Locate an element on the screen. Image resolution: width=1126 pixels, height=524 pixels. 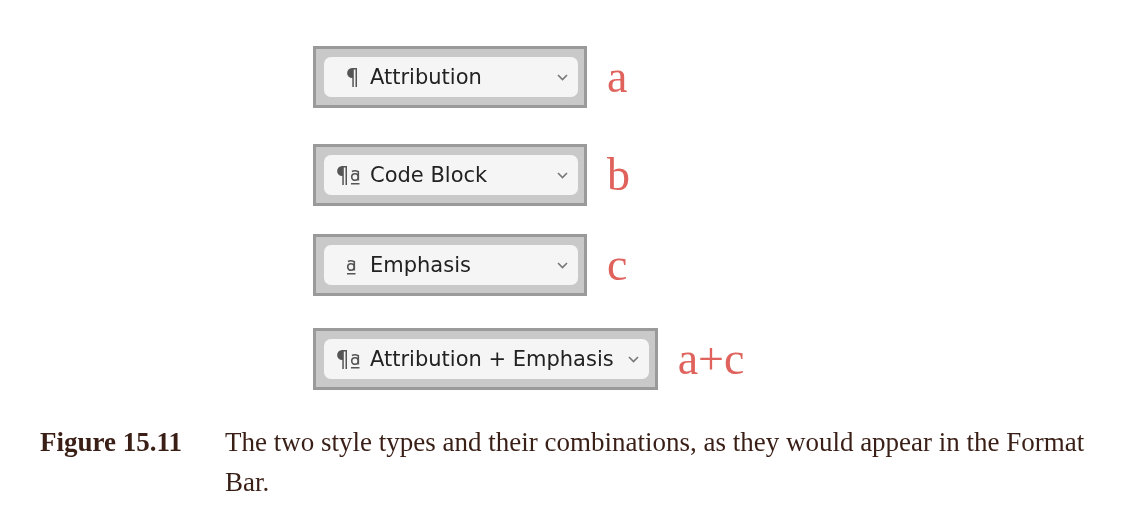
style-dropdown: Emphasis is located at coordinates (451, 265).